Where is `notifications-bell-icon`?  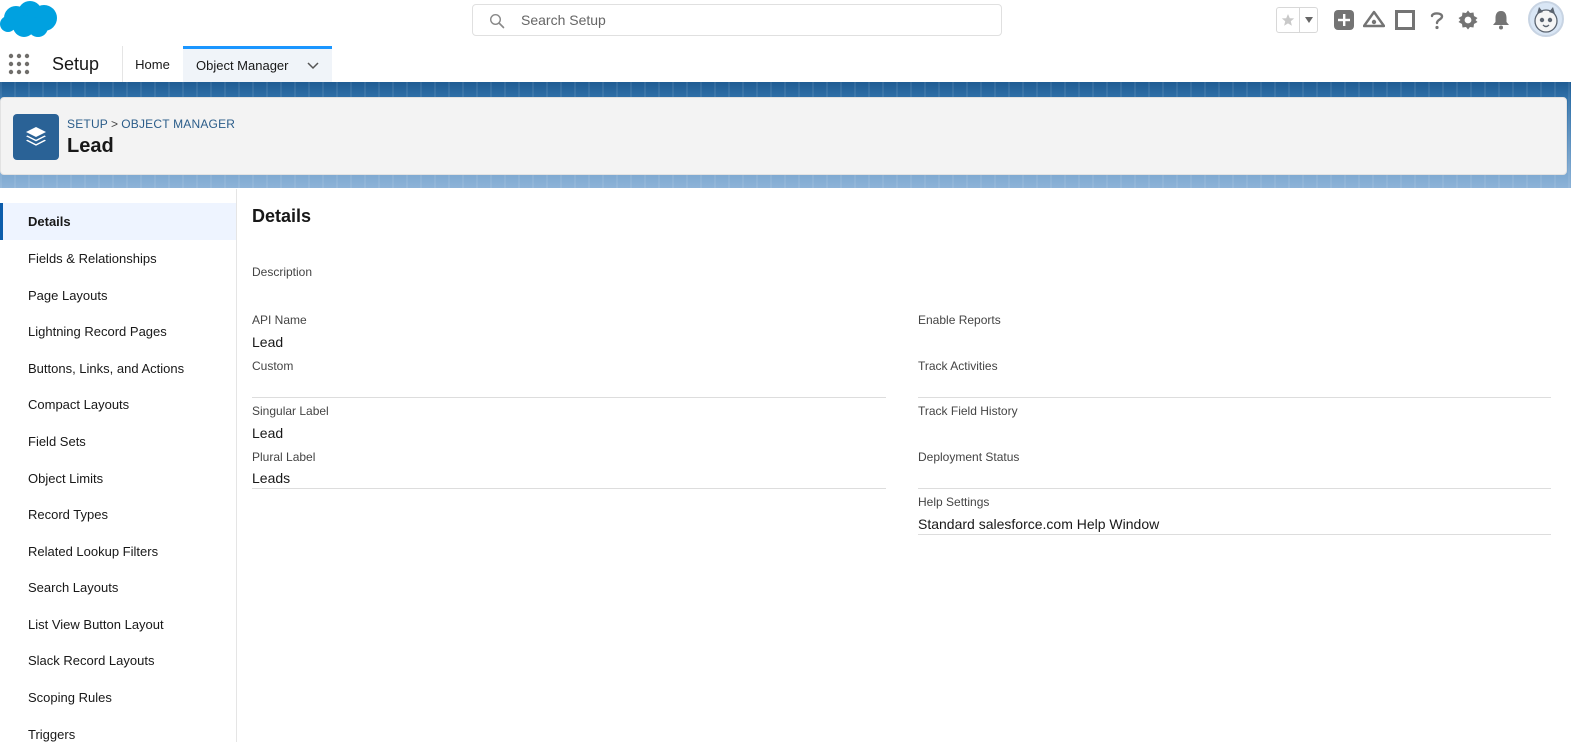
notifications-bell-icon is located at coordinates (1501, 20).